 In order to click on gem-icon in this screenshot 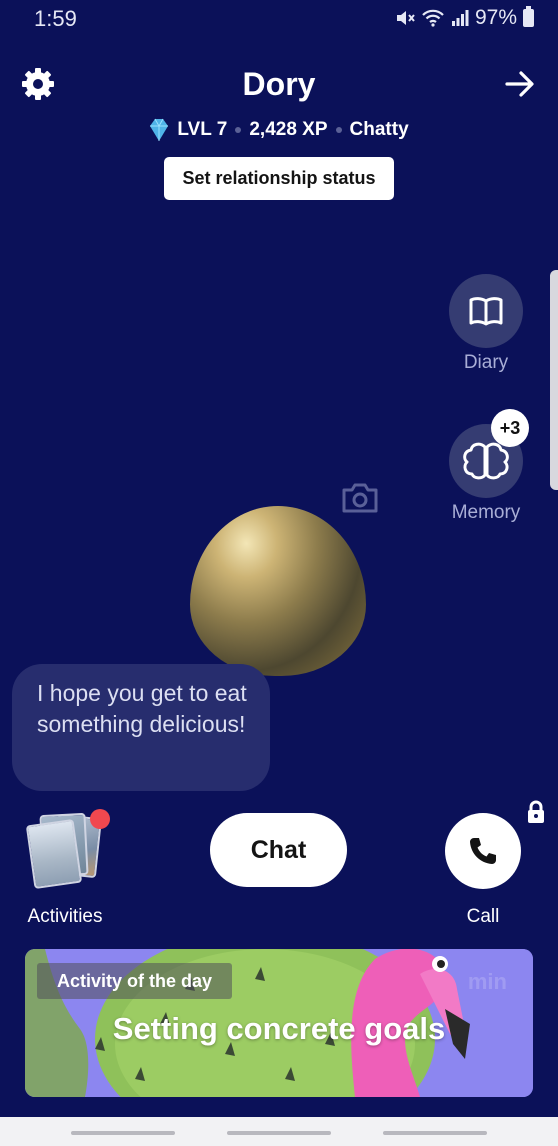, I will do `click(159, 129)`.